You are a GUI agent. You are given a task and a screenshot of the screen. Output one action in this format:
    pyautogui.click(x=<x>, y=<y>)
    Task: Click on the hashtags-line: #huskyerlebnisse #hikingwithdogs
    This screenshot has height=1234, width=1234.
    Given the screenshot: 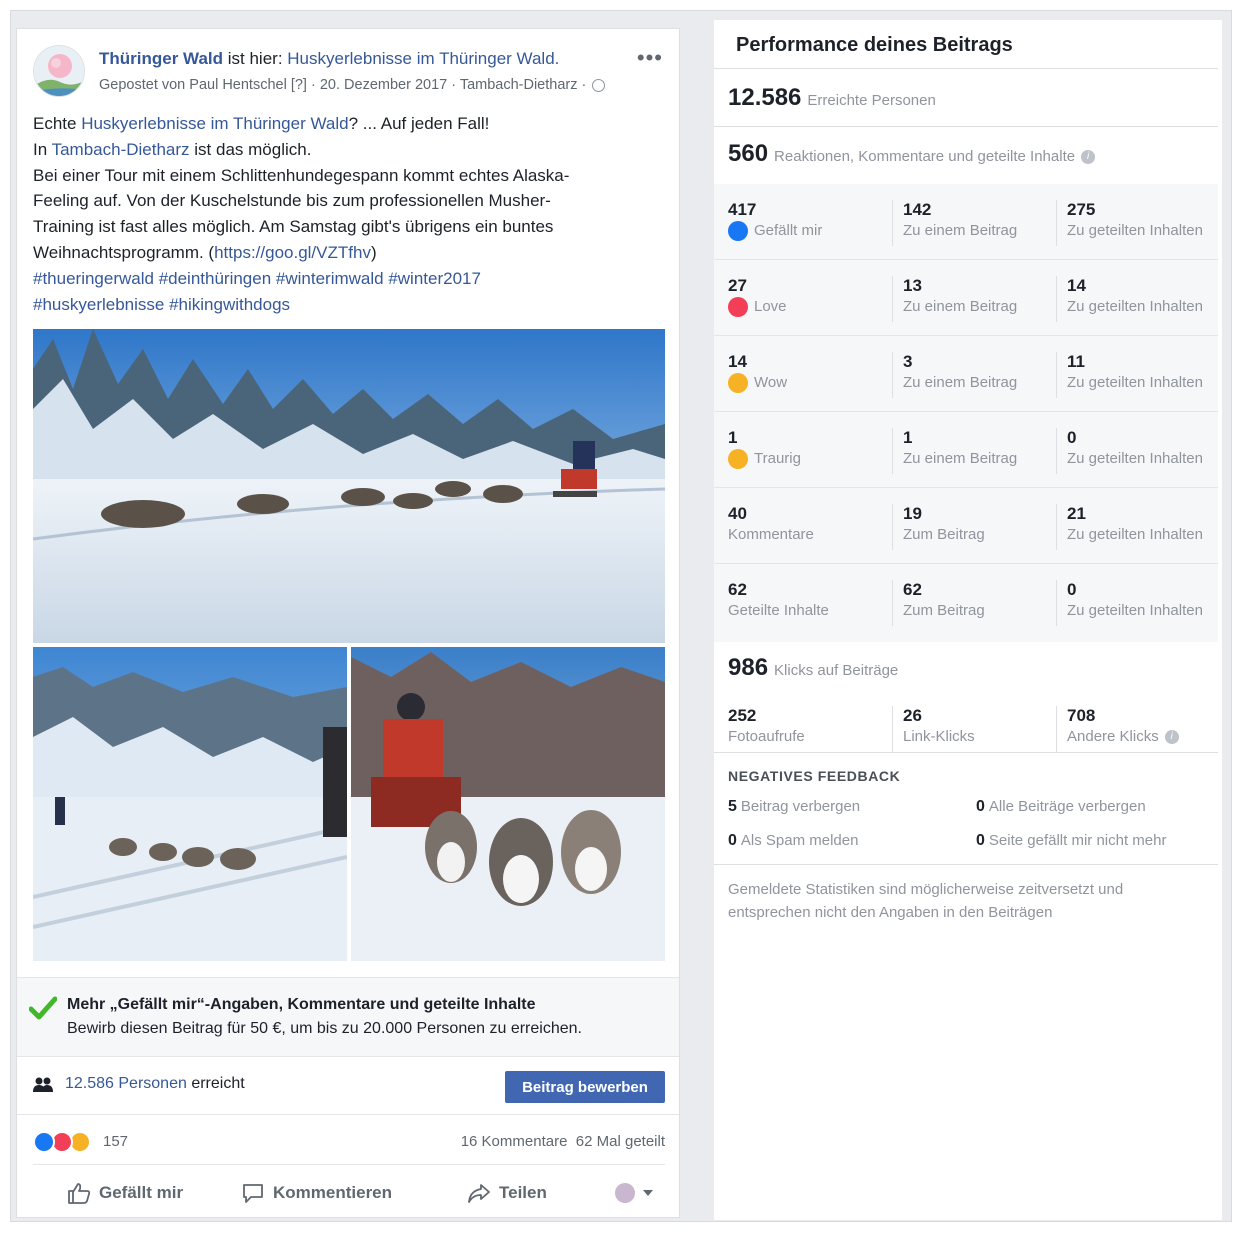 What is the action you would take?
    pyautogui.click(x=343, y=305)
    